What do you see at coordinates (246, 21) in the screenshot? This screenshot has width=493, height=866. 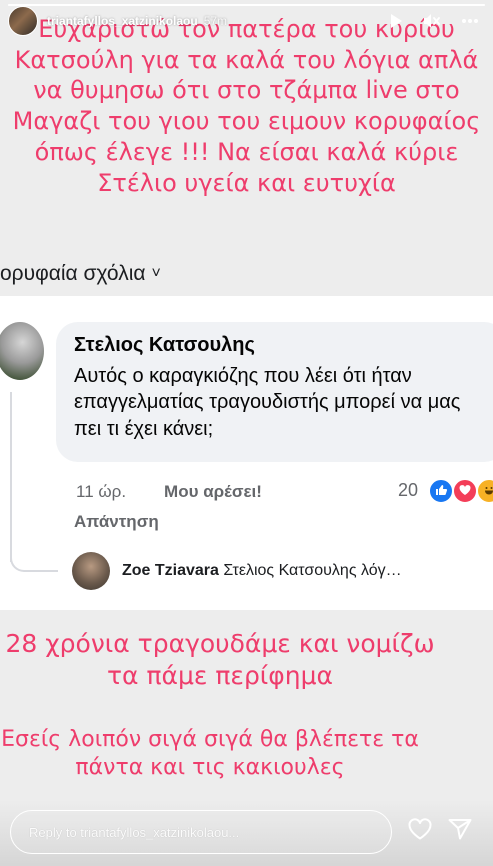 I see `story-header: triantafyllos_xatzinikolaou 57m` at bounding box center [246, 21].